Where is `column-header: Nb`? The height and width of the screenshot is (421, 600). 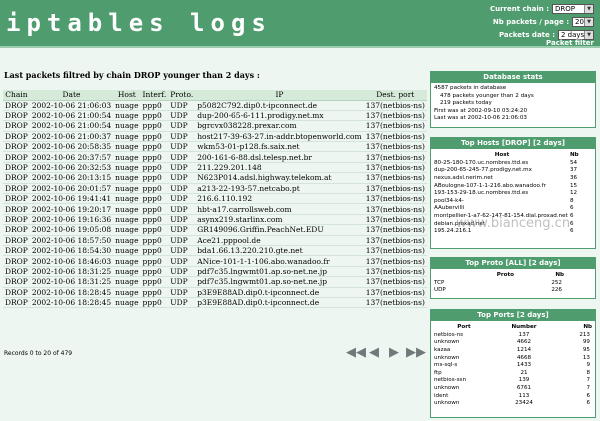
column-header: Nb is located at coordinates (574, 155).